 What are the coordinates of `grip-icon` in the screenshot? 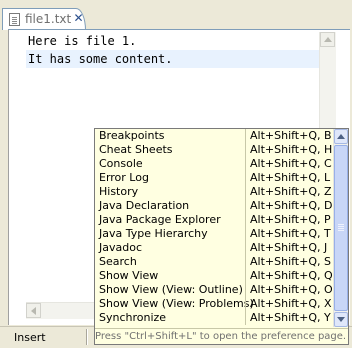 It's located at (341, 224).